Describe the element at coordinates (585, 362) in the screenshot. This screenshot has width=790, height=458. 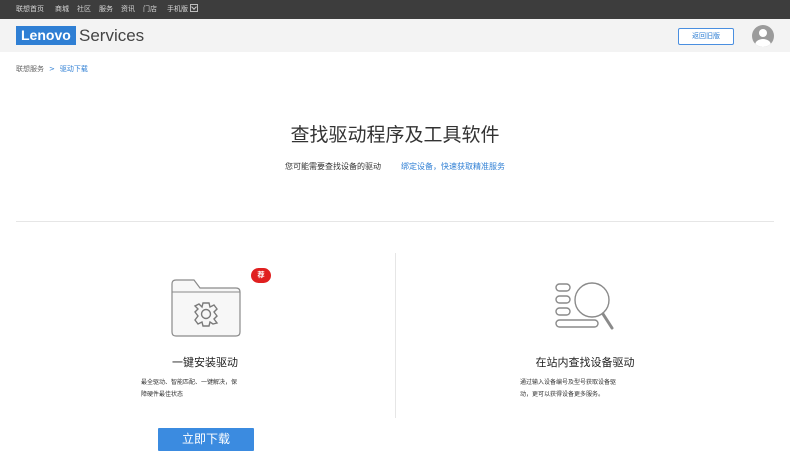
I see `site-search-driver-title: 在站内查找设备驱动` at that location.